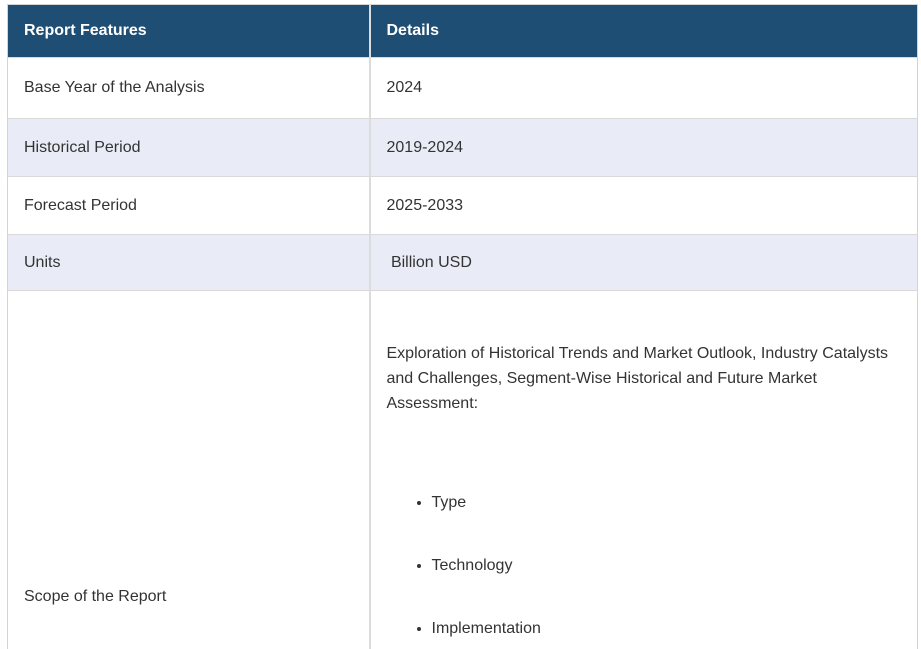  I want to click on feature-cell: Units, so click(188, 262).